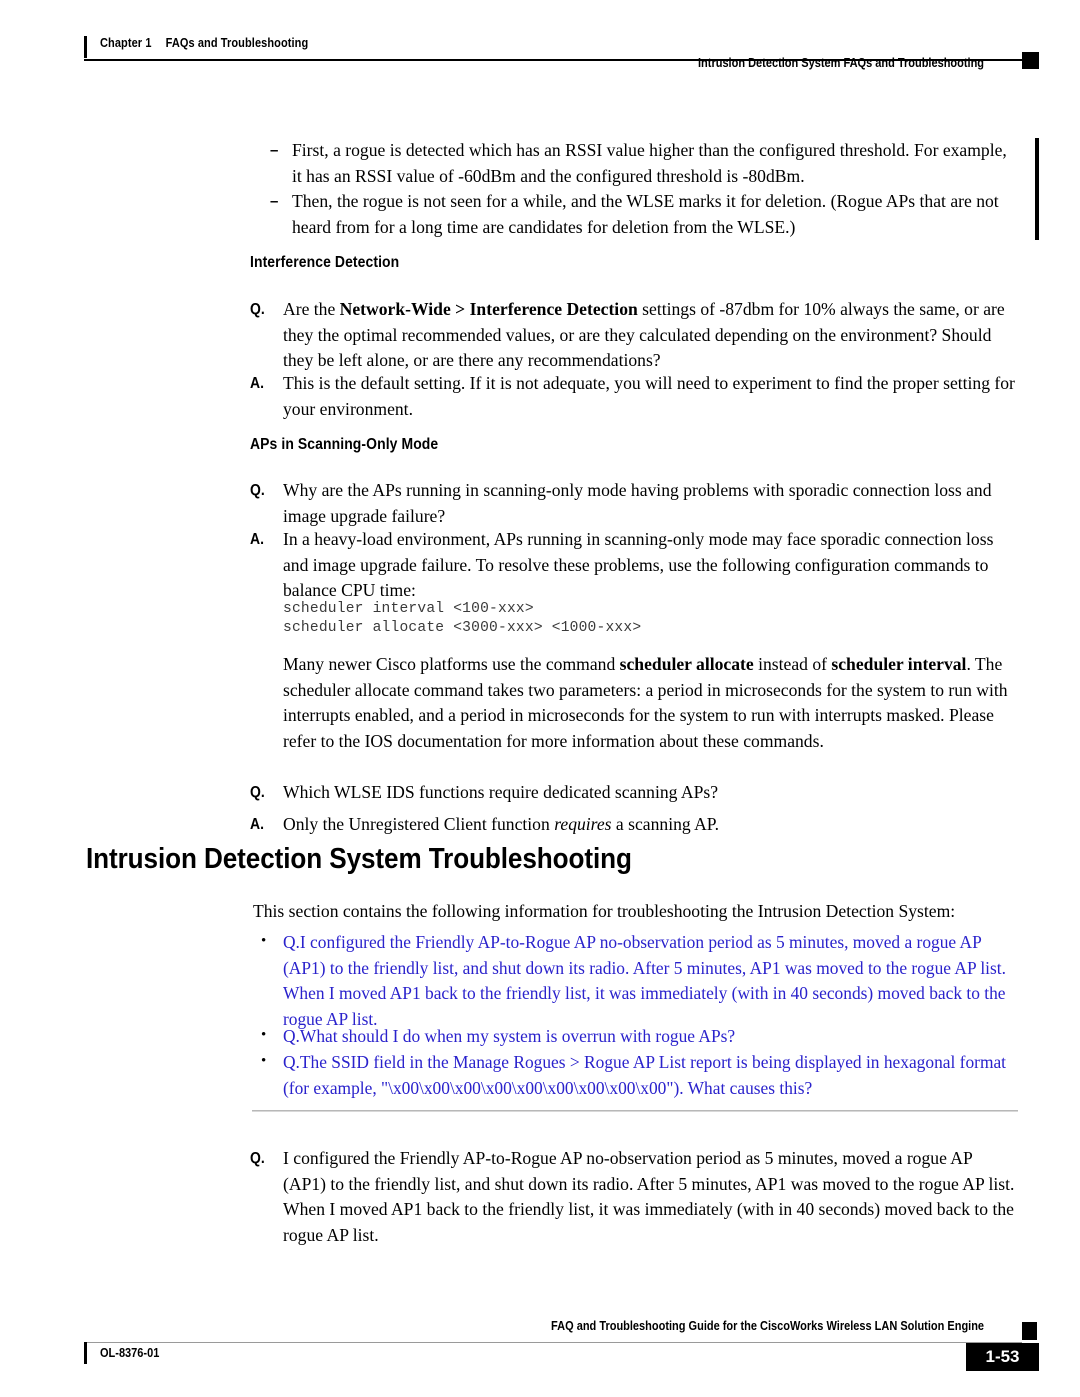  Describe the element at coordinates (899, 664) in the screenshot. I see `para-bold-scheduler-interval: scheduler interval` at that location.